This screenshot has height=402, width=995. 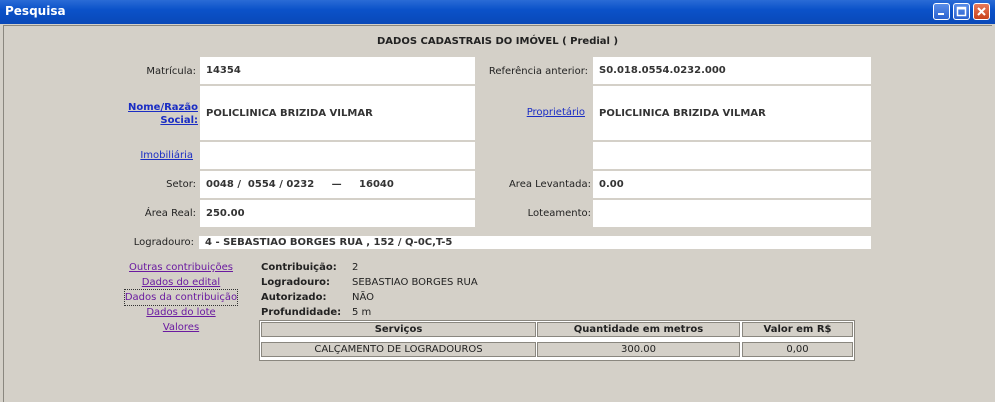 I want to click on contrib-logradouro-value: SEBASTIAO BORGES RUA, so click(x=415, y=282).